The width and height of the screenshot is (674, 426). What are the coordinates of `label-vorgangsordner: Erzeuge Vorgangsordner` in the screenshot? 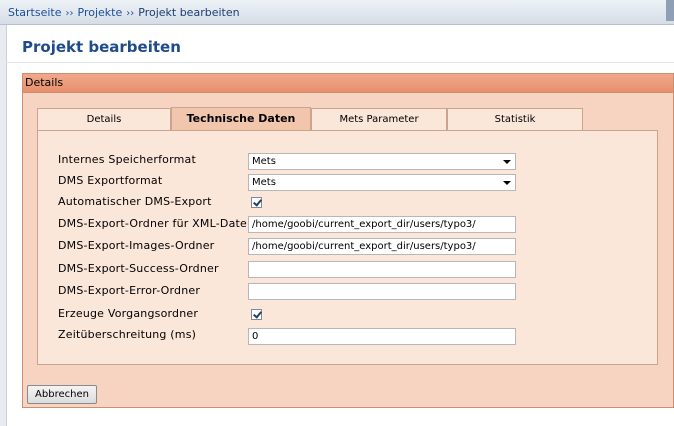 It's located at (128, 313).